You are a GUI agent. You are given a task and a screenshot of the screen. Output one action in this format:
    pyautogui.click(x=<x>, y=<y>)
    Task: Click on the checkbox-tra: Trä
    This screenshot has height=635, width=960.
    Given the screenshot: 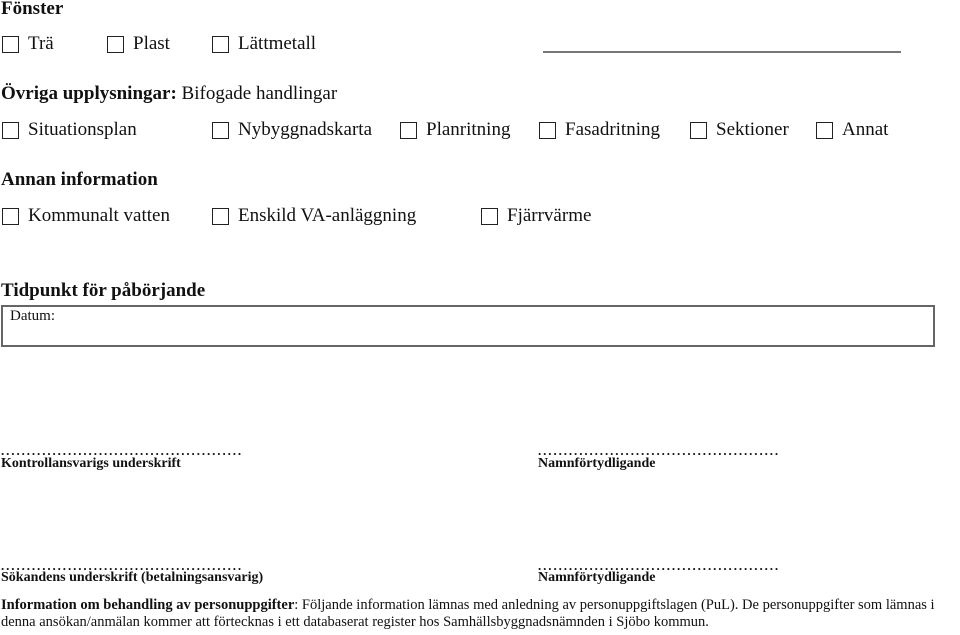 What is the action you would take?
    pyautogui.click(x=28, y=44)
    